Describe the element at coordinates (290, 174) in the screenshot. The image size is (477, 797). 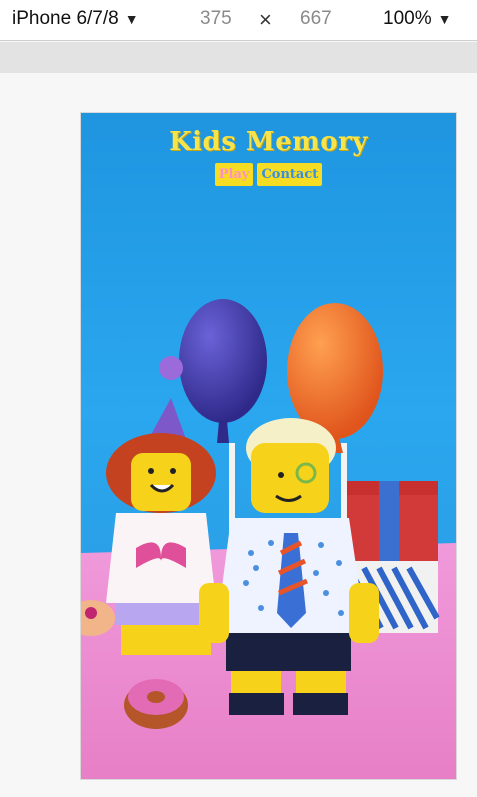
I see `nav-contact-link: Contact` at that location.